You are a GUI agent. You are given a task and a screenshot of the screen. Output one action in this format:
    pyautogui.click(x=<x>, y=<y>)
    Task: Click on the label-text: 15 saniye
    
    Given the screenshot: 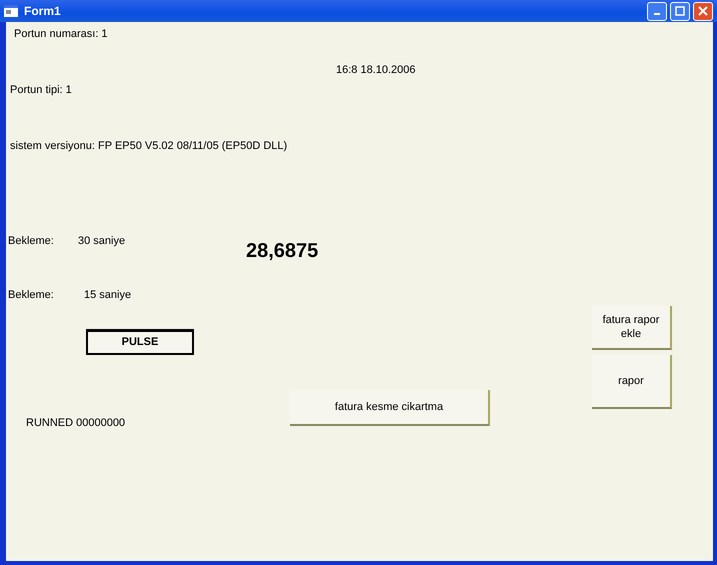 What is the action you would take?
    pyautogui.click(x=108, y=295)
    